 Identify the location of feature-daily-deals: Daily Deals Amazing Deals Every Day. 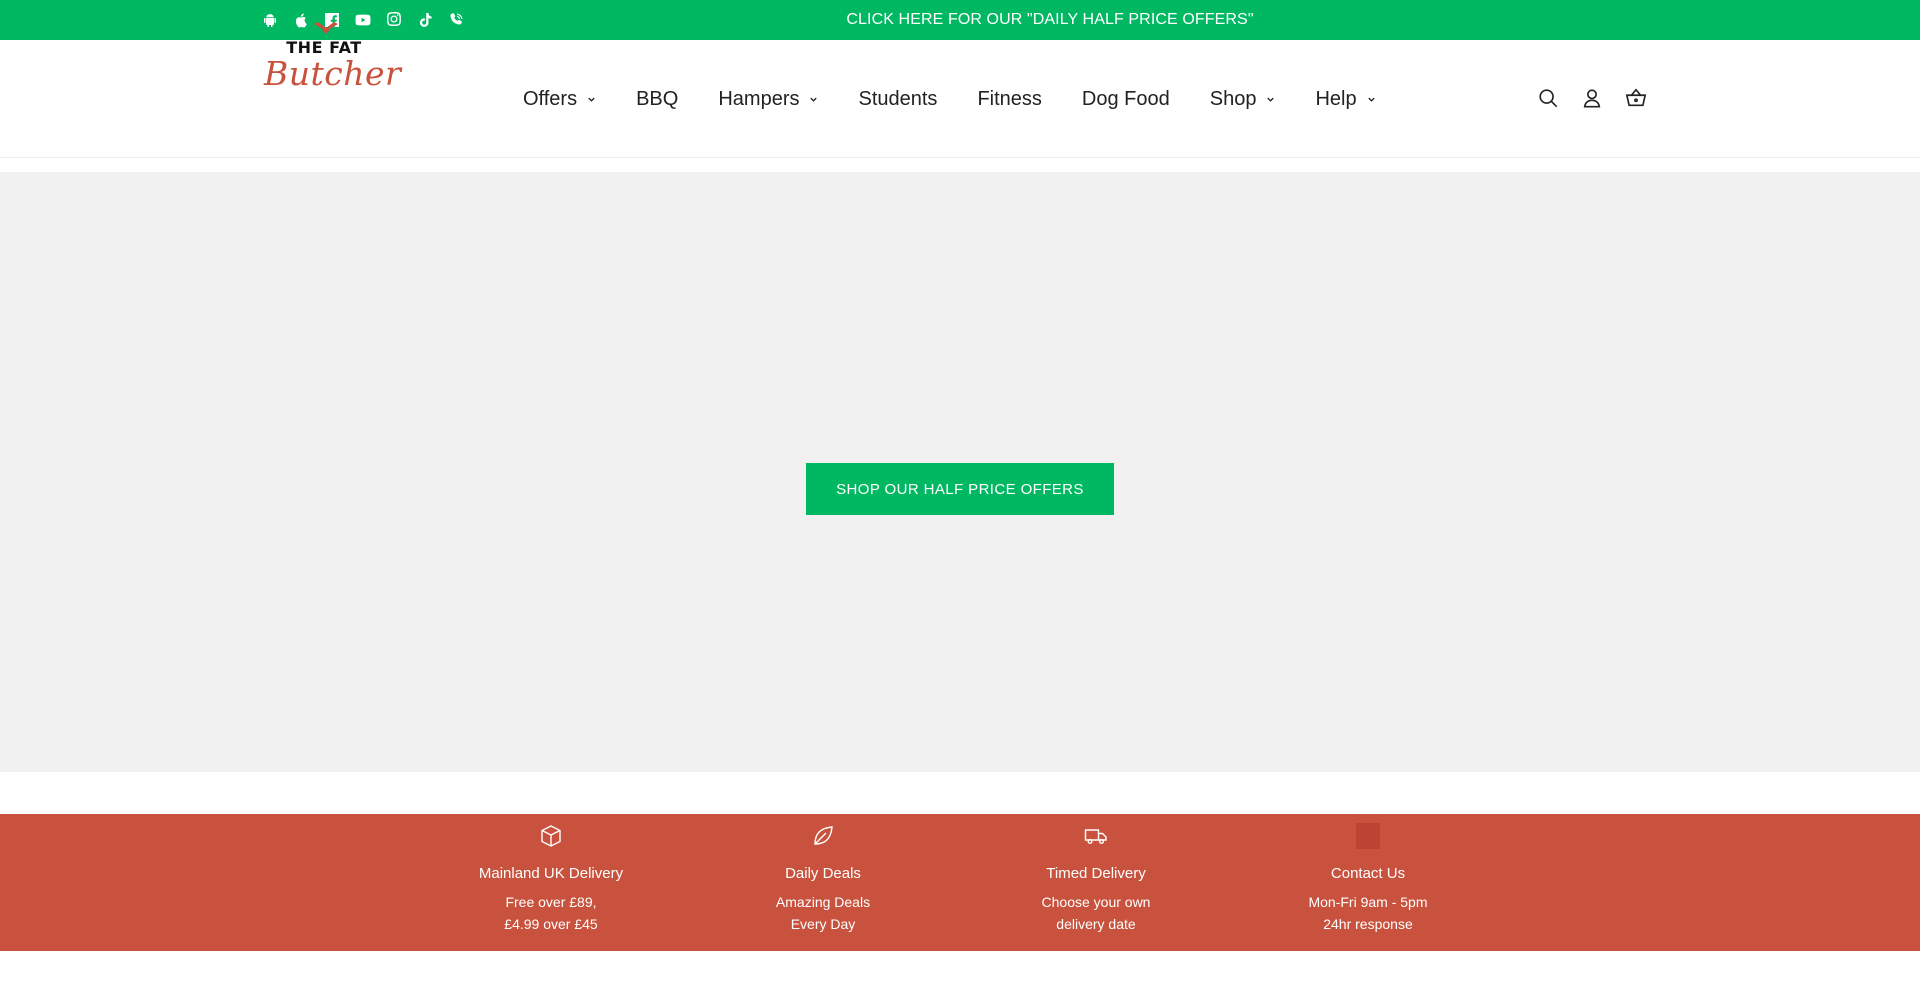
(823, 874).